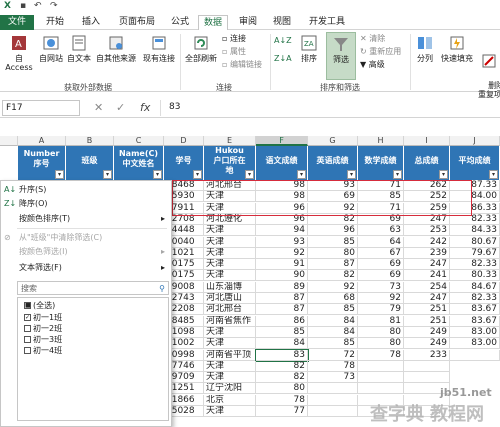 This screenshot has height=427, width=500. I want to click on menu-sort-by-color: 按颜色排序(T) ▸, so click(86, 218).